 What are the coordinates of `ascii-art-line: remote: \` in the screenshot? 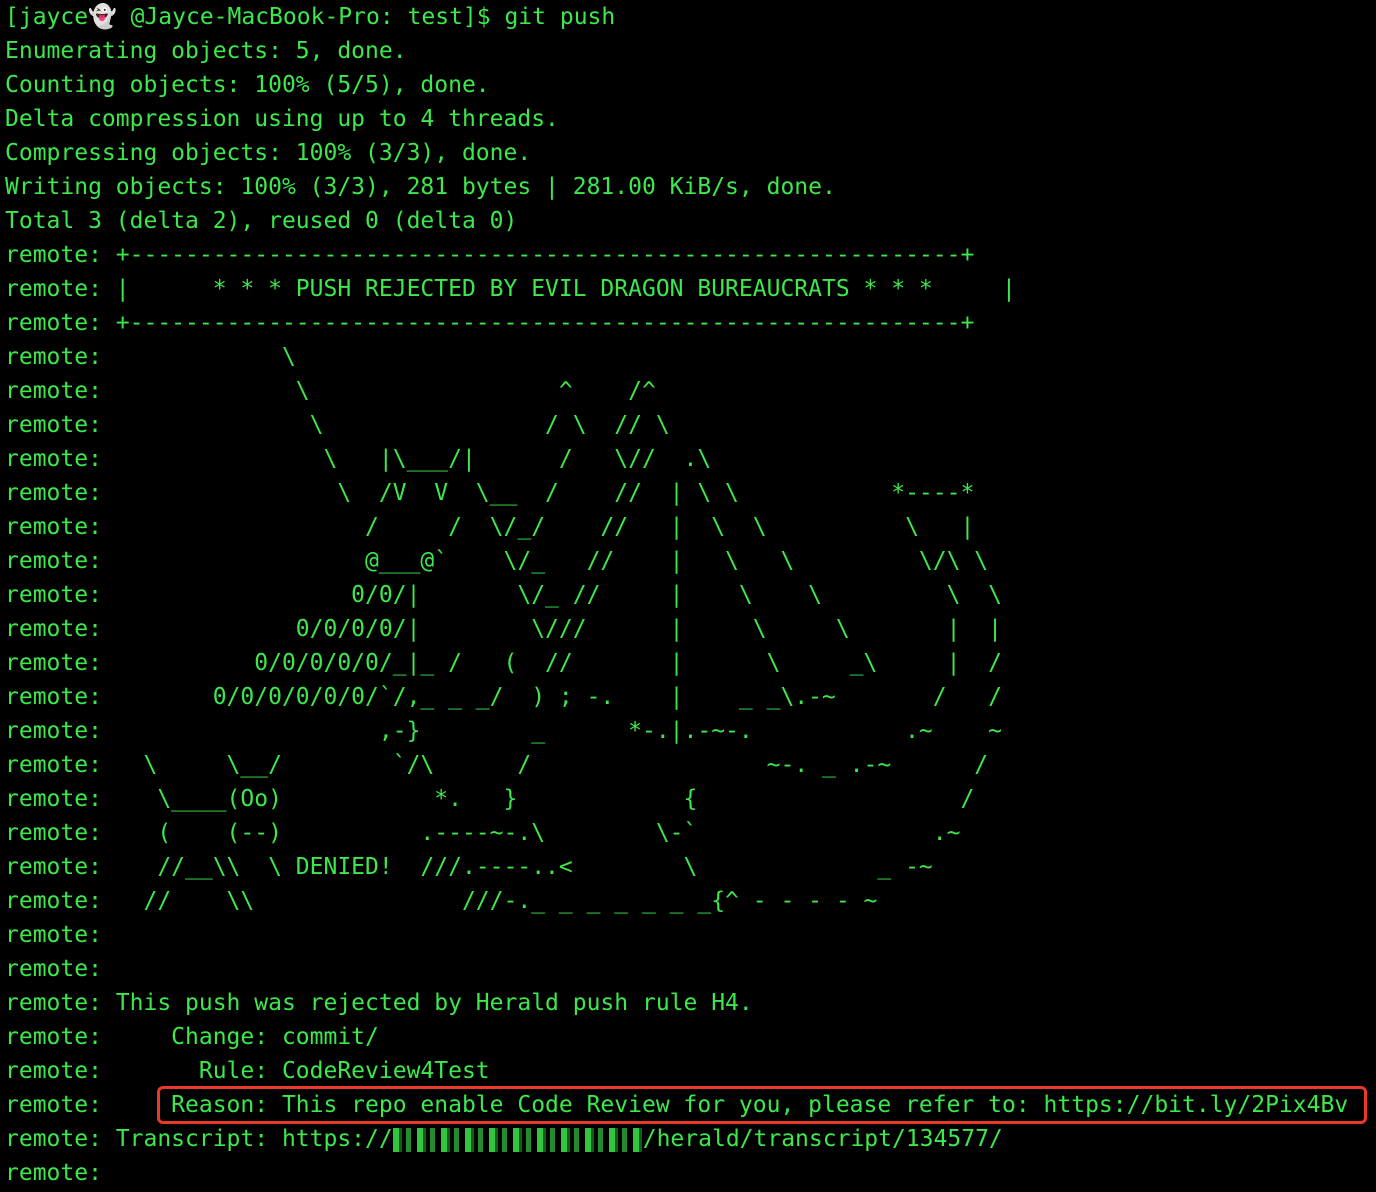 It's located at (150, 357).